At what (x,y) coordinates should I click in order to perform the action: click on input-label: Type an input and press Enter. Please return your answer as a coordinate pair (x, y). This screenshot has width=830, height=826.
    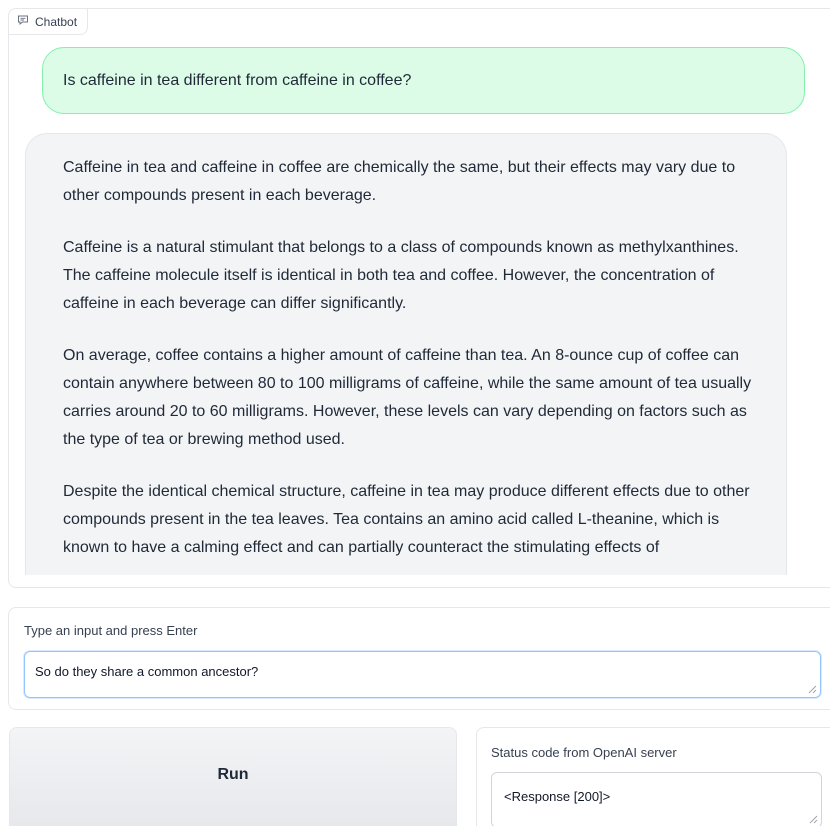
    Looking at the image, I should click on (111, 630).